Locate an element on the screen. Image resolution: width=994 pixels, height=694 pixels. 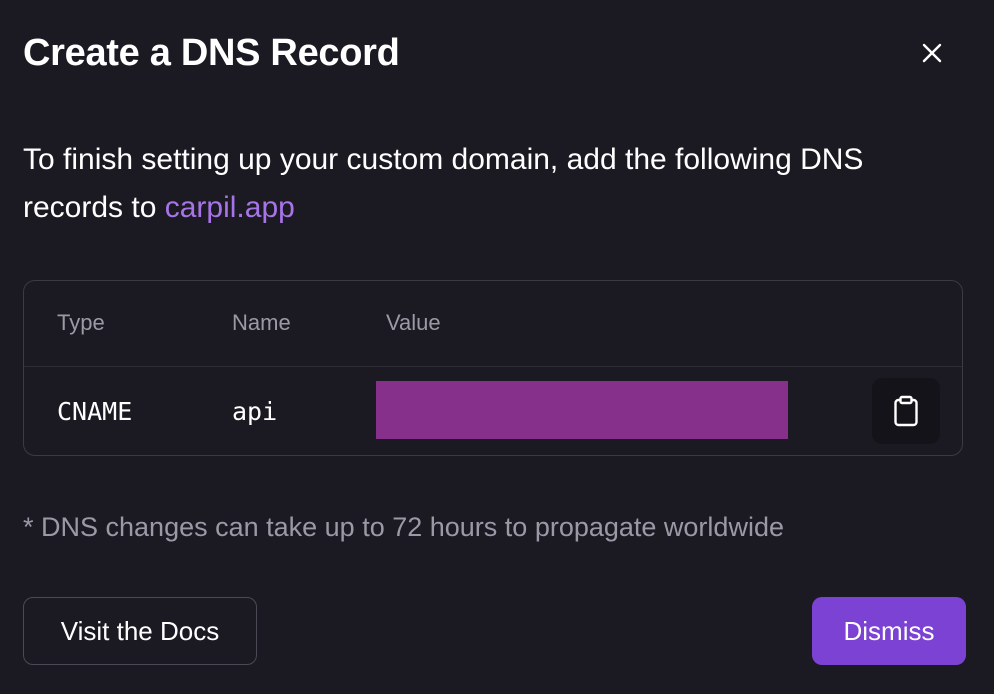
table-row: CNAME api is located at coordinates (493, 411).